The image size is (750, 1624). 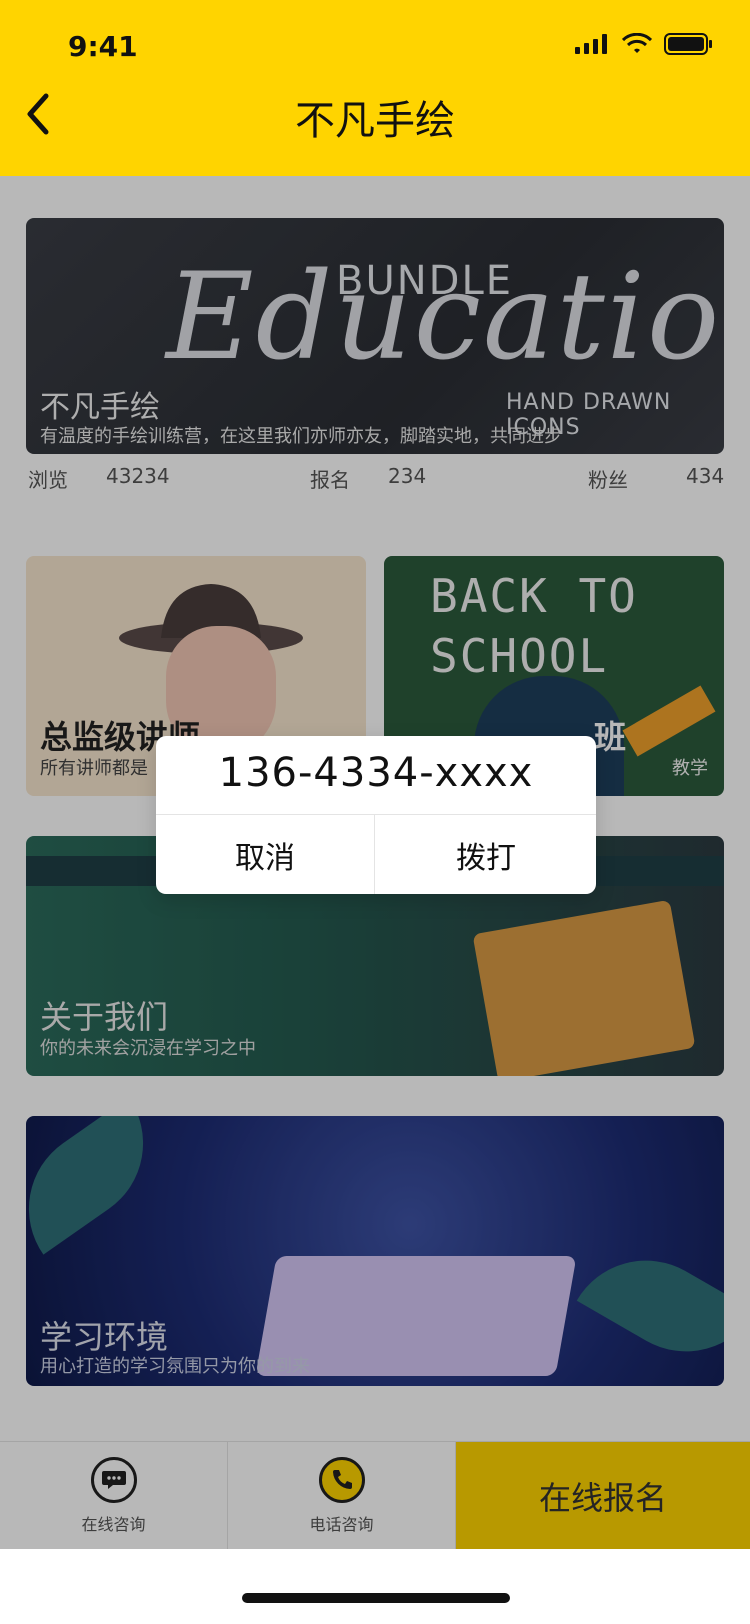 What do you see at coordinates (376, 1598) in the screenshot?
I see `home-indicator` at bounding box center [376, 1598].